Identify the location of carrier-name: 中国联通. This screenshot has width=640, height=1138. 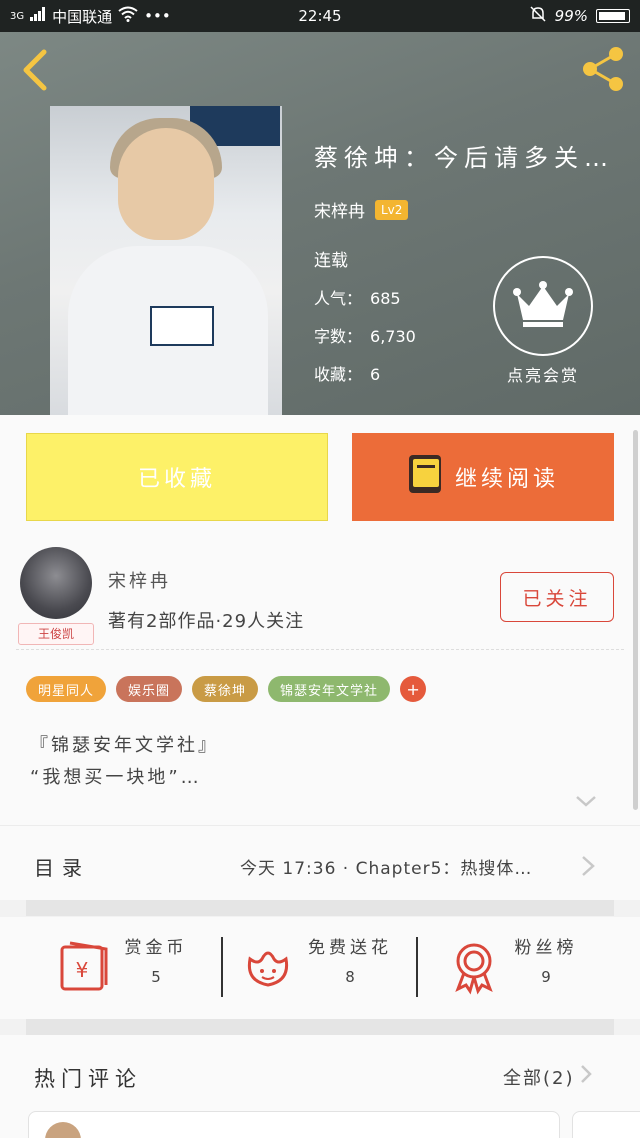
(82, 16).